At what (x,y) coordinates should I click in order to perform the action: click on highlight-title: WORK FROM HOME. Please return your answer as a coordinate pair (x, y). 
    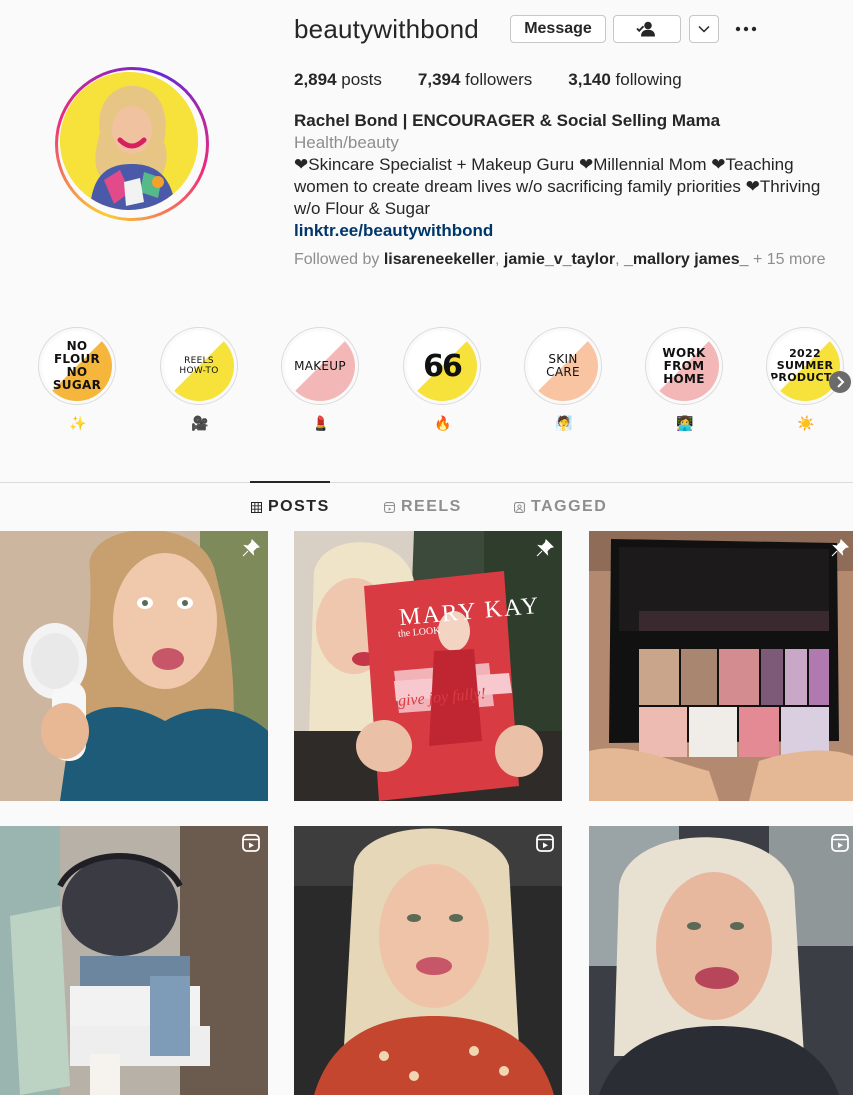
    Looking at the image, I should click on (684, 365).